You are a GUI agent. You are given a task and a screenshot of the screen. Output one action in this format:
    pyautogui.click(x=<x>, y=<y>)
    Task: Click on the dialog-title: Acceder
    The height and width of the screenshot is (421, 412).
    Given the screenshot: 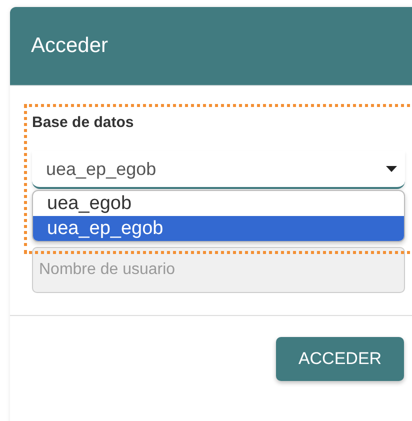 What is the action you would take?
    pyautogui.click(x=69, y=46)
    